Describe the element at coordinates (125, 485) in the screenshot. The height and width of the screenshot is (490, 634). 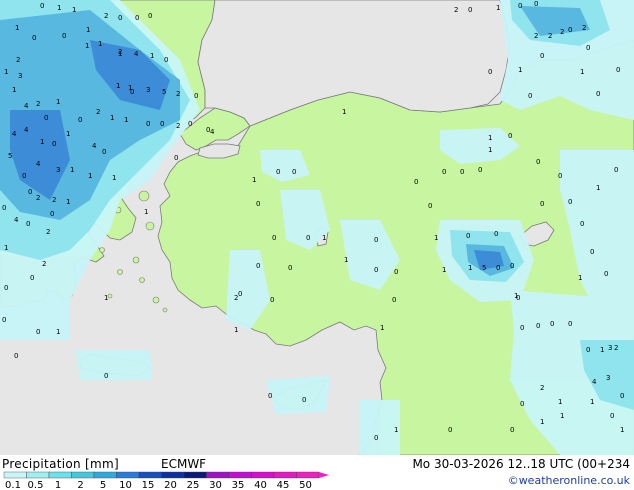
I see `legend-label: 10` at that location.